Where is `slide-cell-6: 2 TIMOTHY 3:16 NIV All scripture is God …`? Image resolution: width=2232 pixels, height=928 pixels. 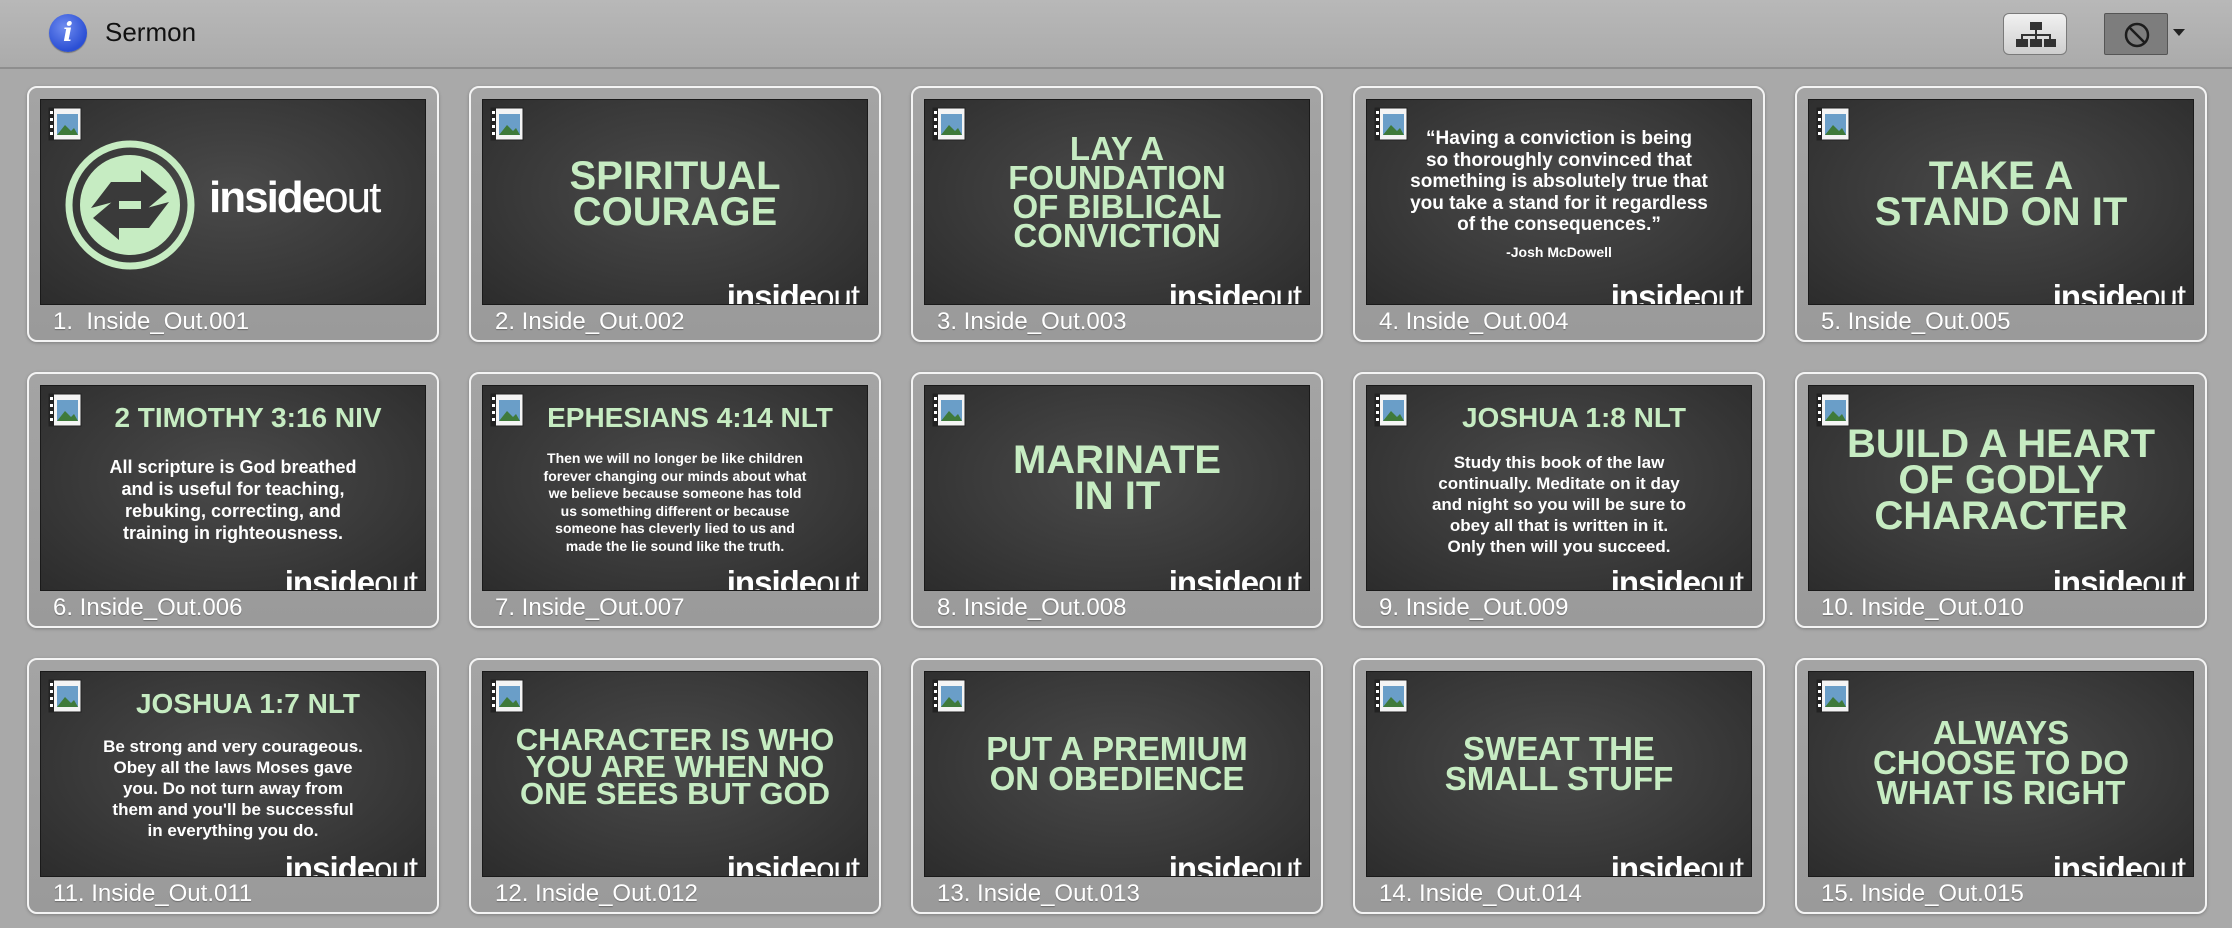 slide-cell-6: 2 TIMOTHY 3:16 NIV All scripture is God … is located at coordinates (233, 500).